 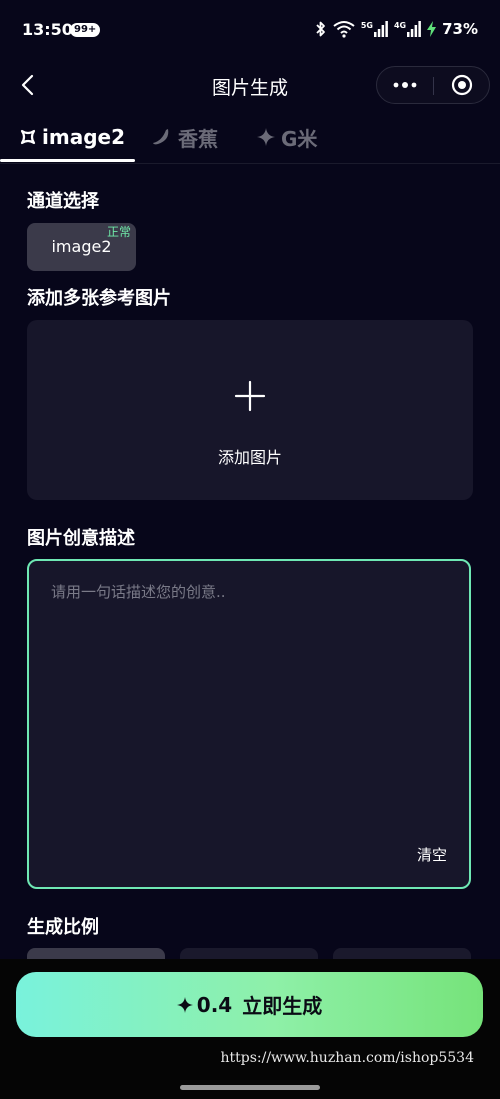 I want to click on add-reference-images-button: 添加图片, so click(x=250, y=410).